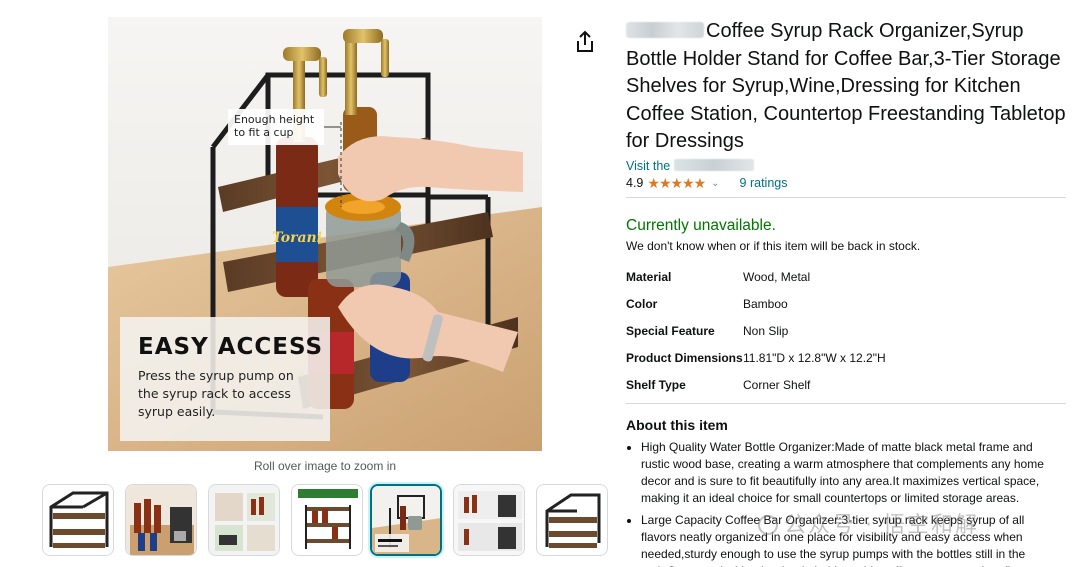 The height and width of the screenshot is (567, 1080). I want to click on height-callout: Enough height to fit a cup, so click(274, 126).